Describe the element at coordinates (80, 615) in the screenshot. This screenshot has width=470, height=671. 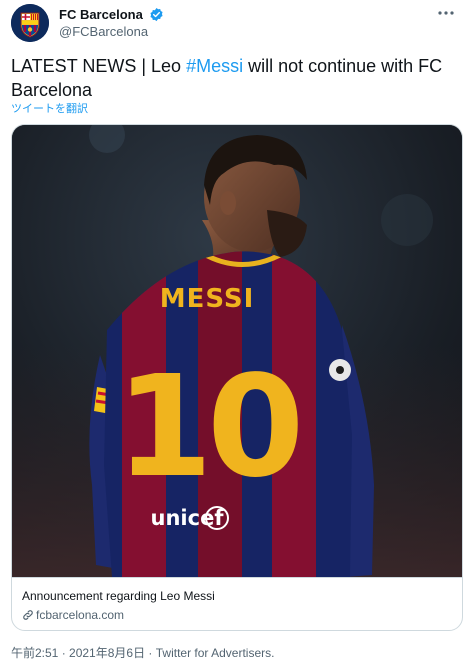
I see `card-domain-text: fcbarcelona.com` at that location.